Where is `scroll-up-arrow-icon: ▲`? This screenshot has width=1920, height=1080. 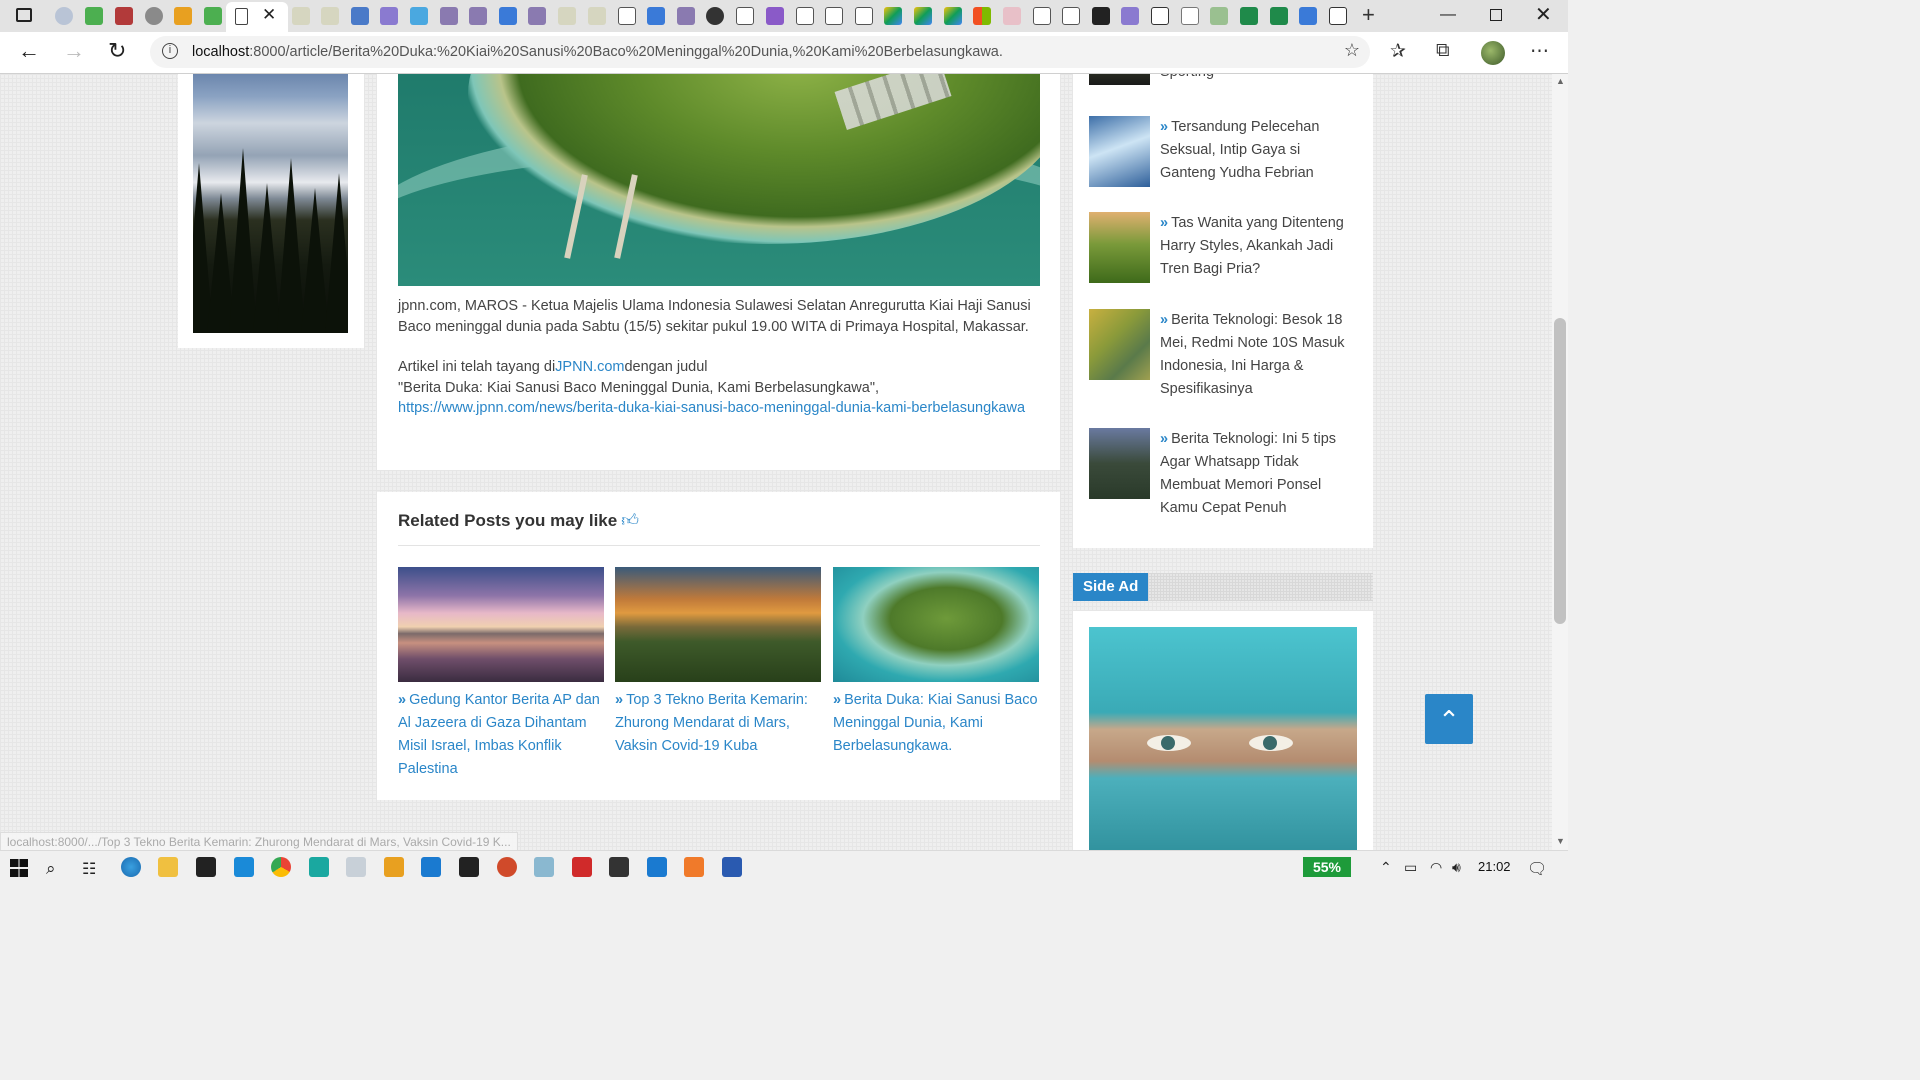 scroll-up-arrow-icon: ▲ is located at coordinates (1560, 81).